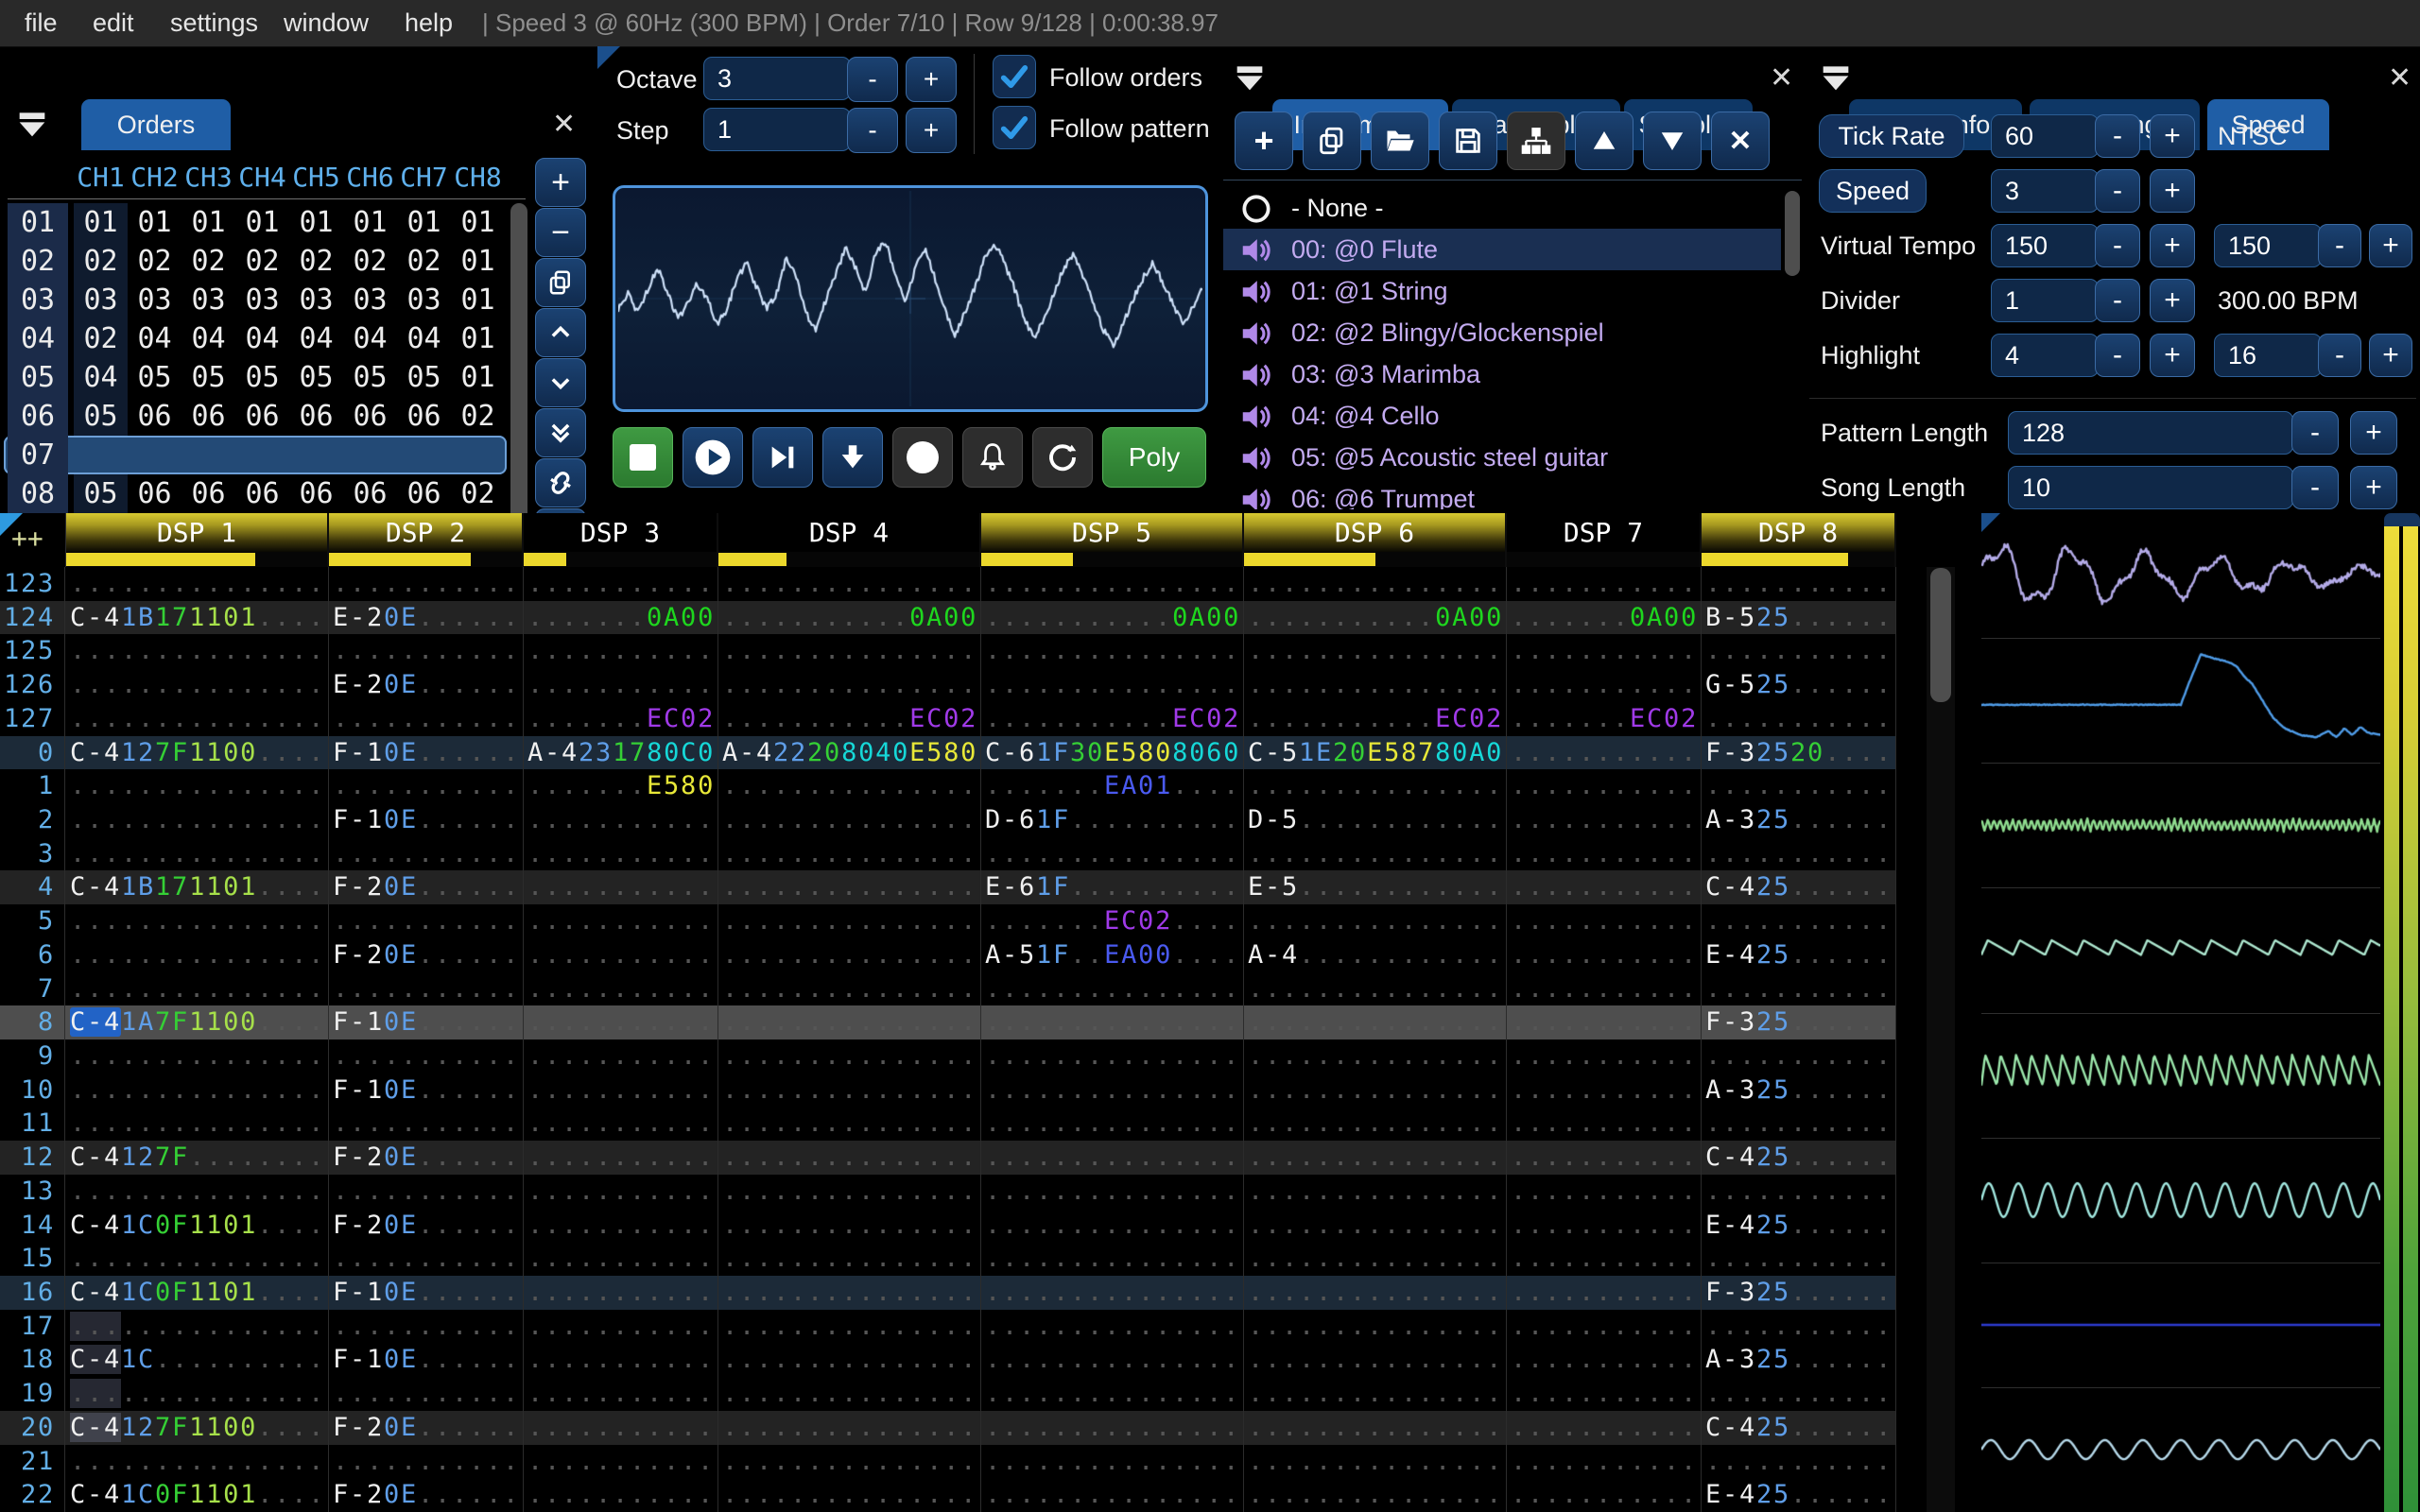 Image resolution: width=2420 pixels, height=1512 pixels. I want to click on instrument-list-item: 03: @3 Marimba, so click(1502, 374).